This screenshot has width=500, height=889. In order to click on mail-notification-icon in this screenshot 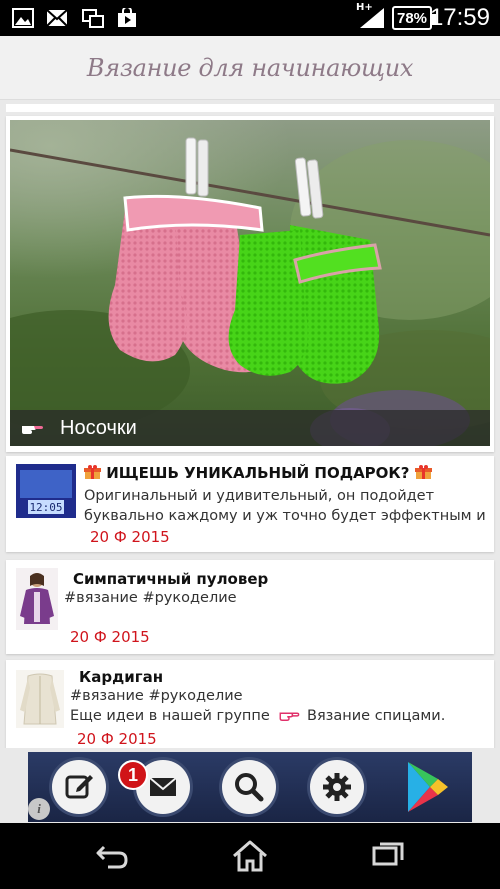, I will do `click(57, 18)`.